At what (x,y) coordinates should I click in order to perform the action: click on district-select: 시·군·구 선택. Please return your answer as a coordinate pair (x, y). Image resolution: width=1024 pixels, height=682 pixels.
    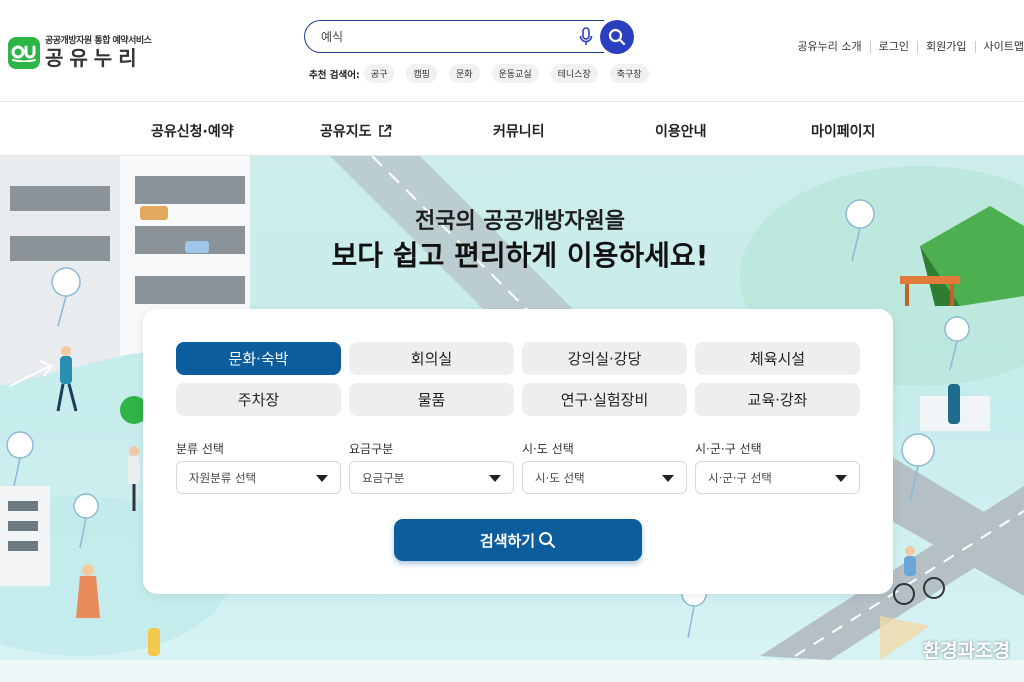
    Looking at the image, I should click on (777, 477).